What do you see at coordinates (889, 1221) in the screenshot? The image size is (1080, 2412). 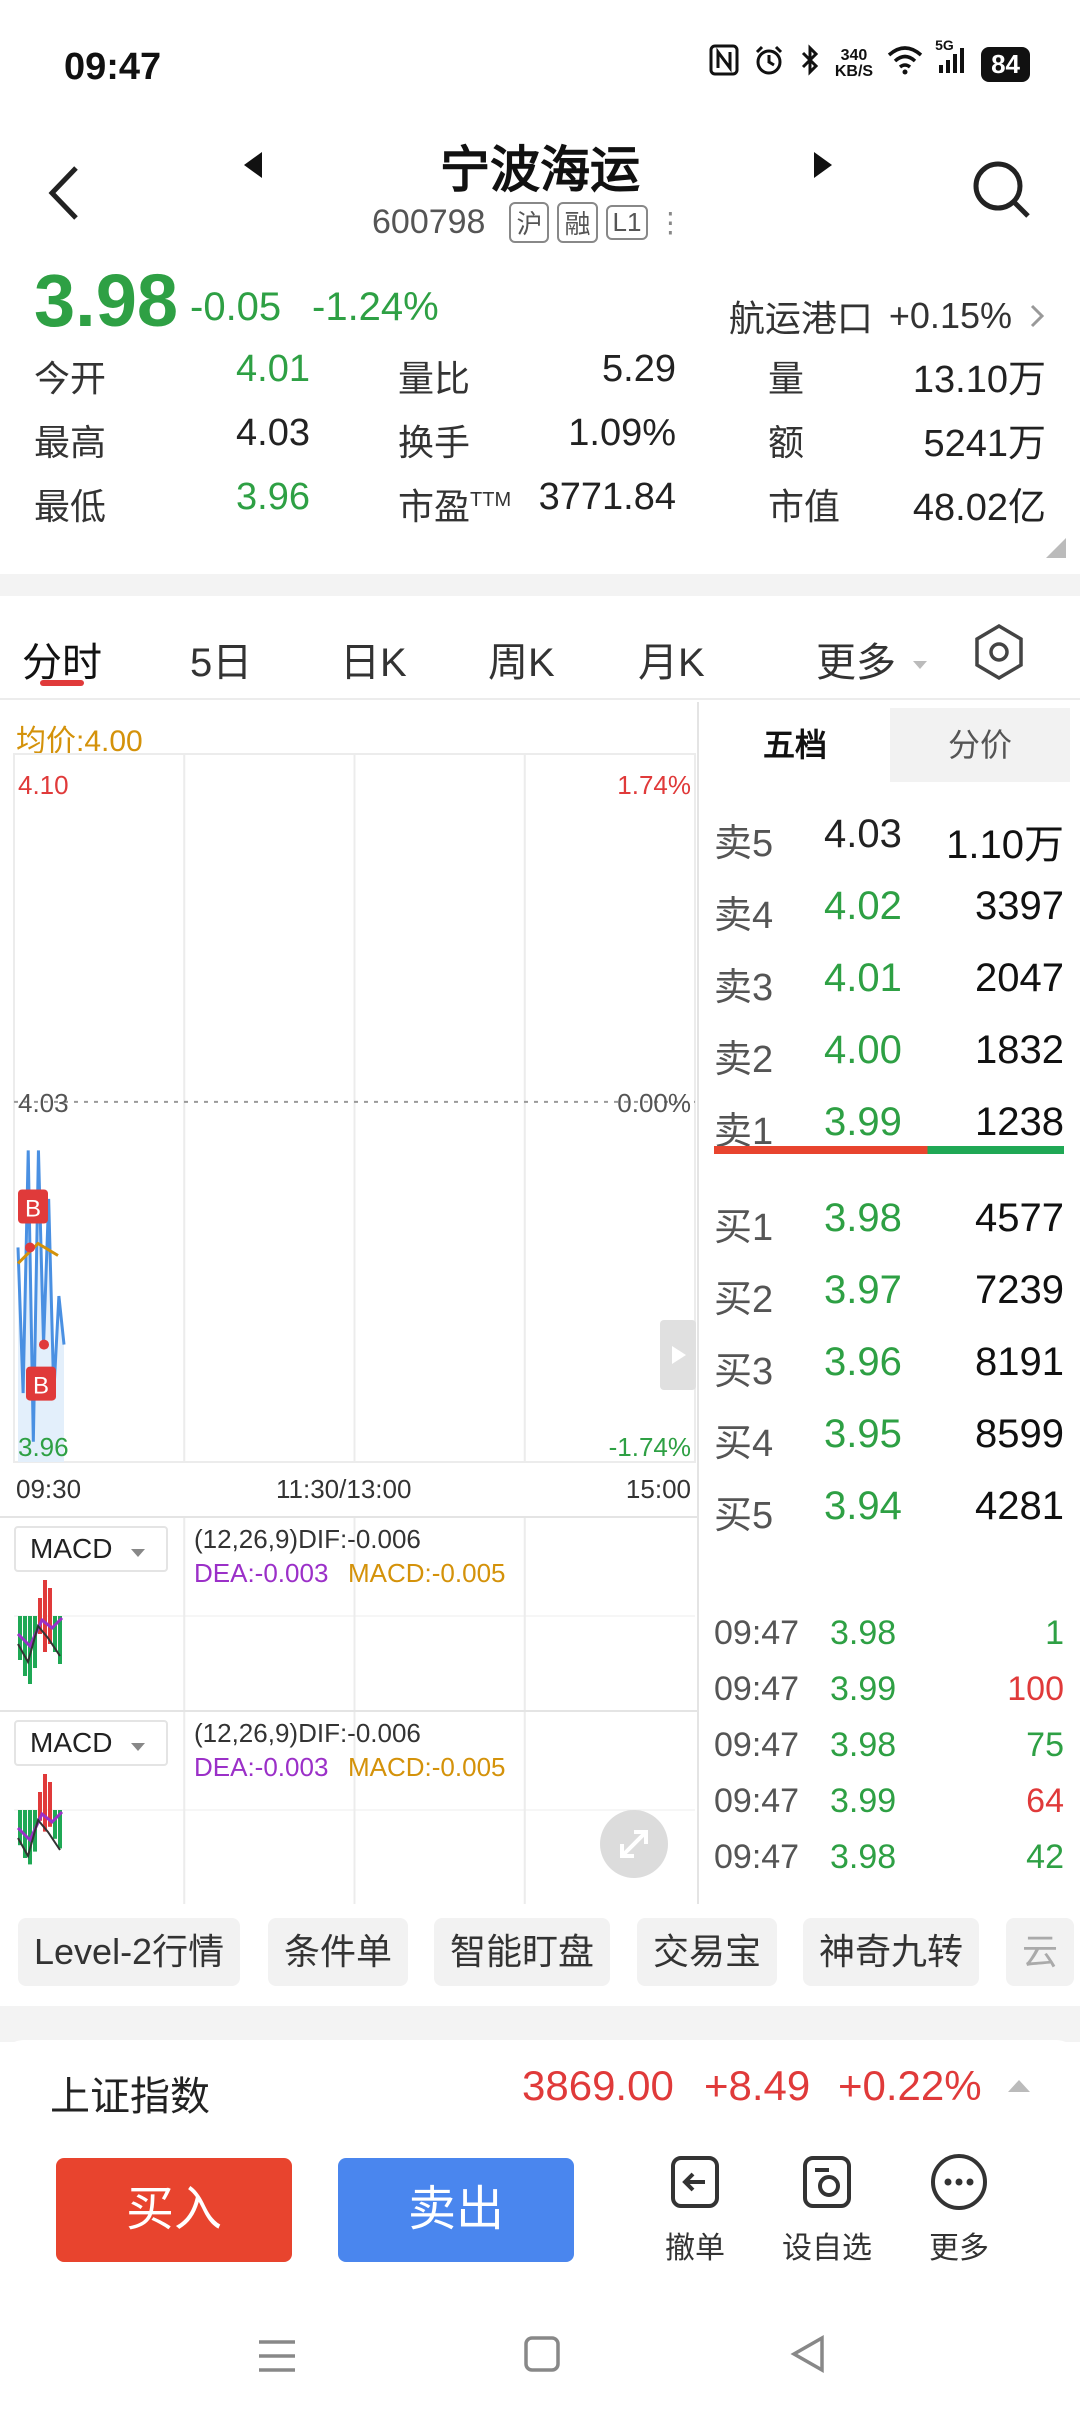 I see `bid-row: 买1 3.98 4577` at bounding box center [889, 1221].